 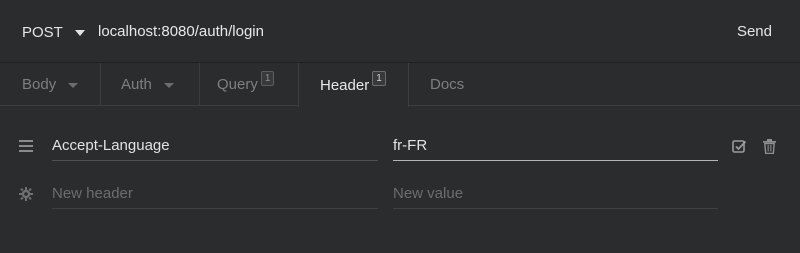 What do you see at coordinates (215, 146) in the screenshot?
I see `header-name-field: Accept-Language` at bounding box center [215, 146].